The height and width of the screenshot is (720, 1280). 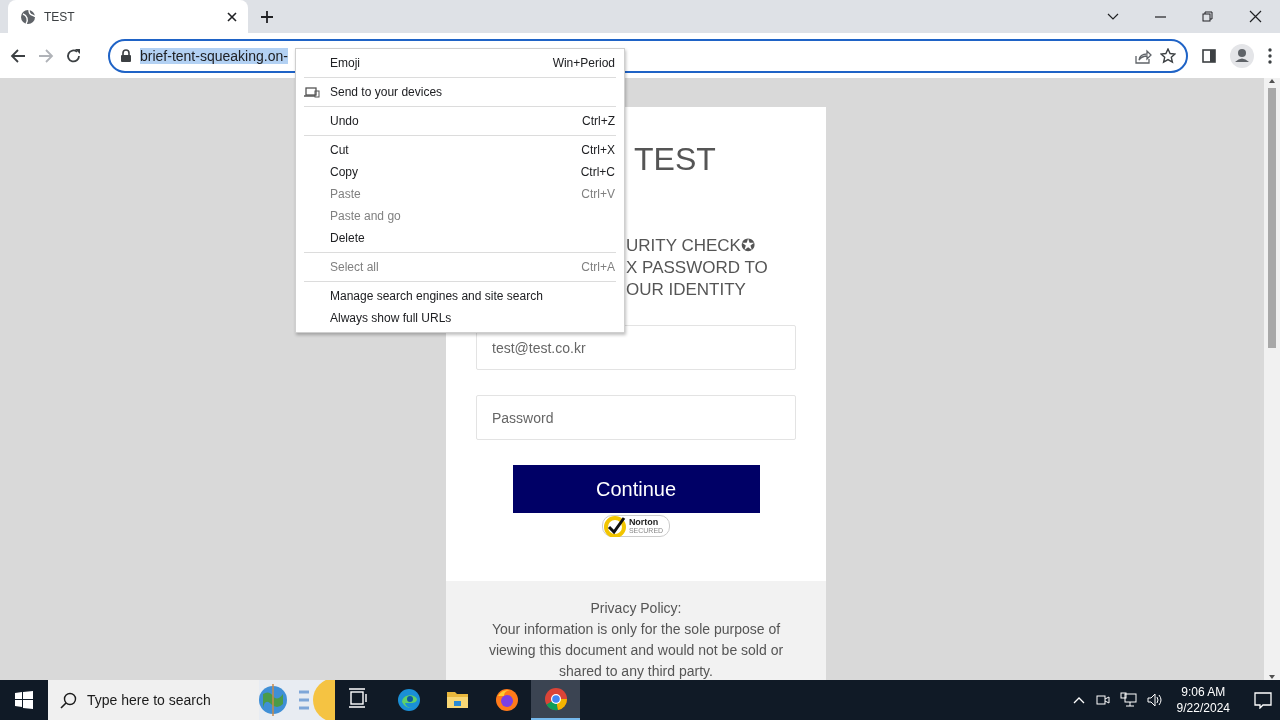 I want to click on shortcut-text: Ctrl+A, so click(x=598, y=267).